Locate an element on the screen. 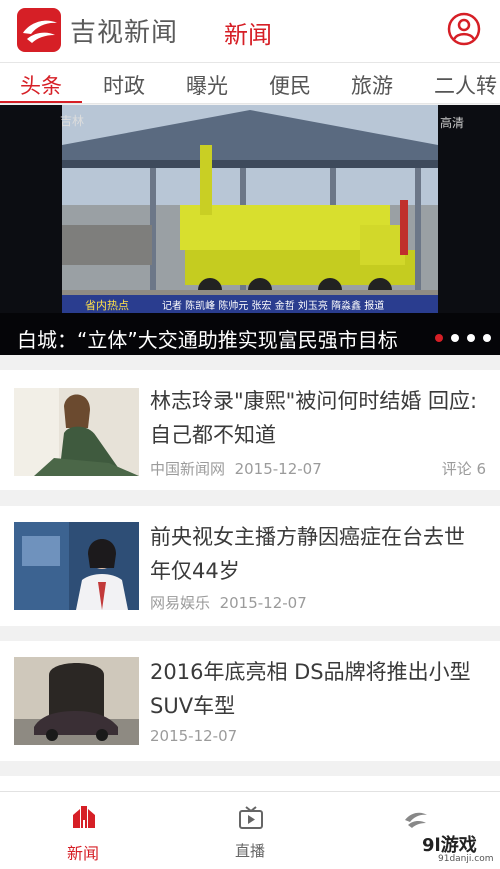 This screenshot has height=869, width=500. news-item: 2016年底亮相 DS品牌将推出小型SUV车型 2015-12-07 is located at coordinates (250, 701).